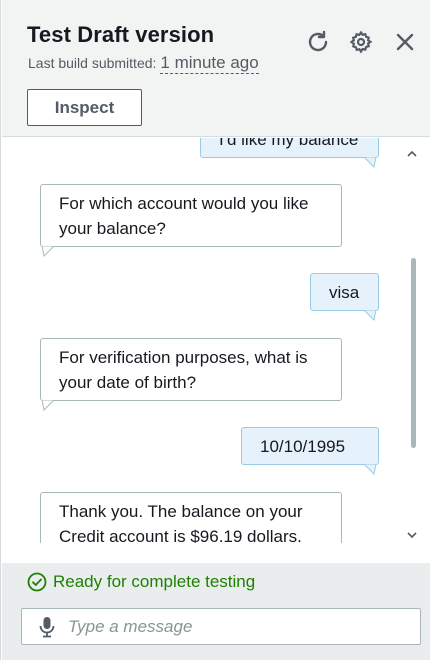  I want to click on refresh-icon, so click(318, 42).